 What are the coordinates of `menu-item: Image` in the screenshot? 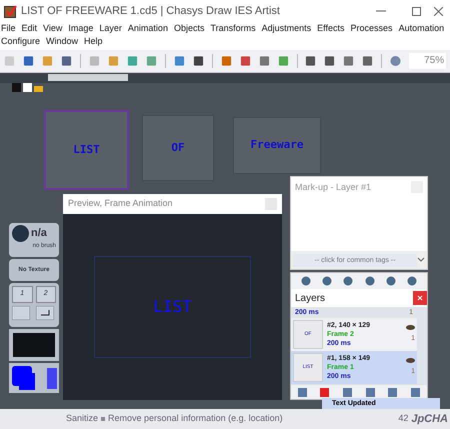 It's located at (81, 29).